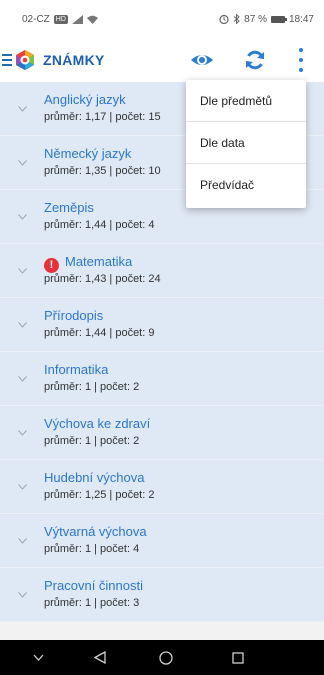 The height and width of the screenshot is (675, 324). I want to click on status-right: 87 % 18:47, so click(266, 19).